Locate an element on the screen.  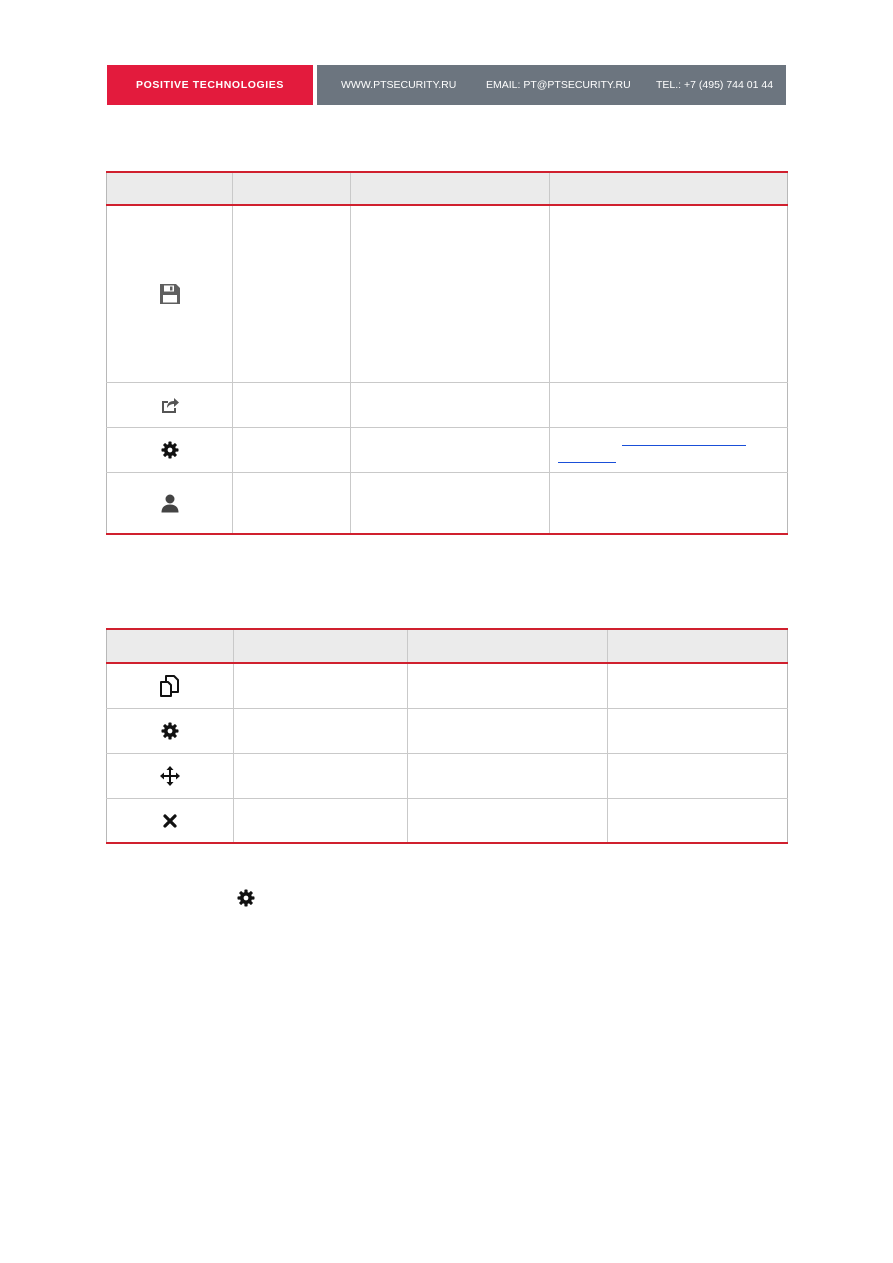
email-link: EMAIL: PT@PTSECURITY.RU is located at coordinates (558, 85).